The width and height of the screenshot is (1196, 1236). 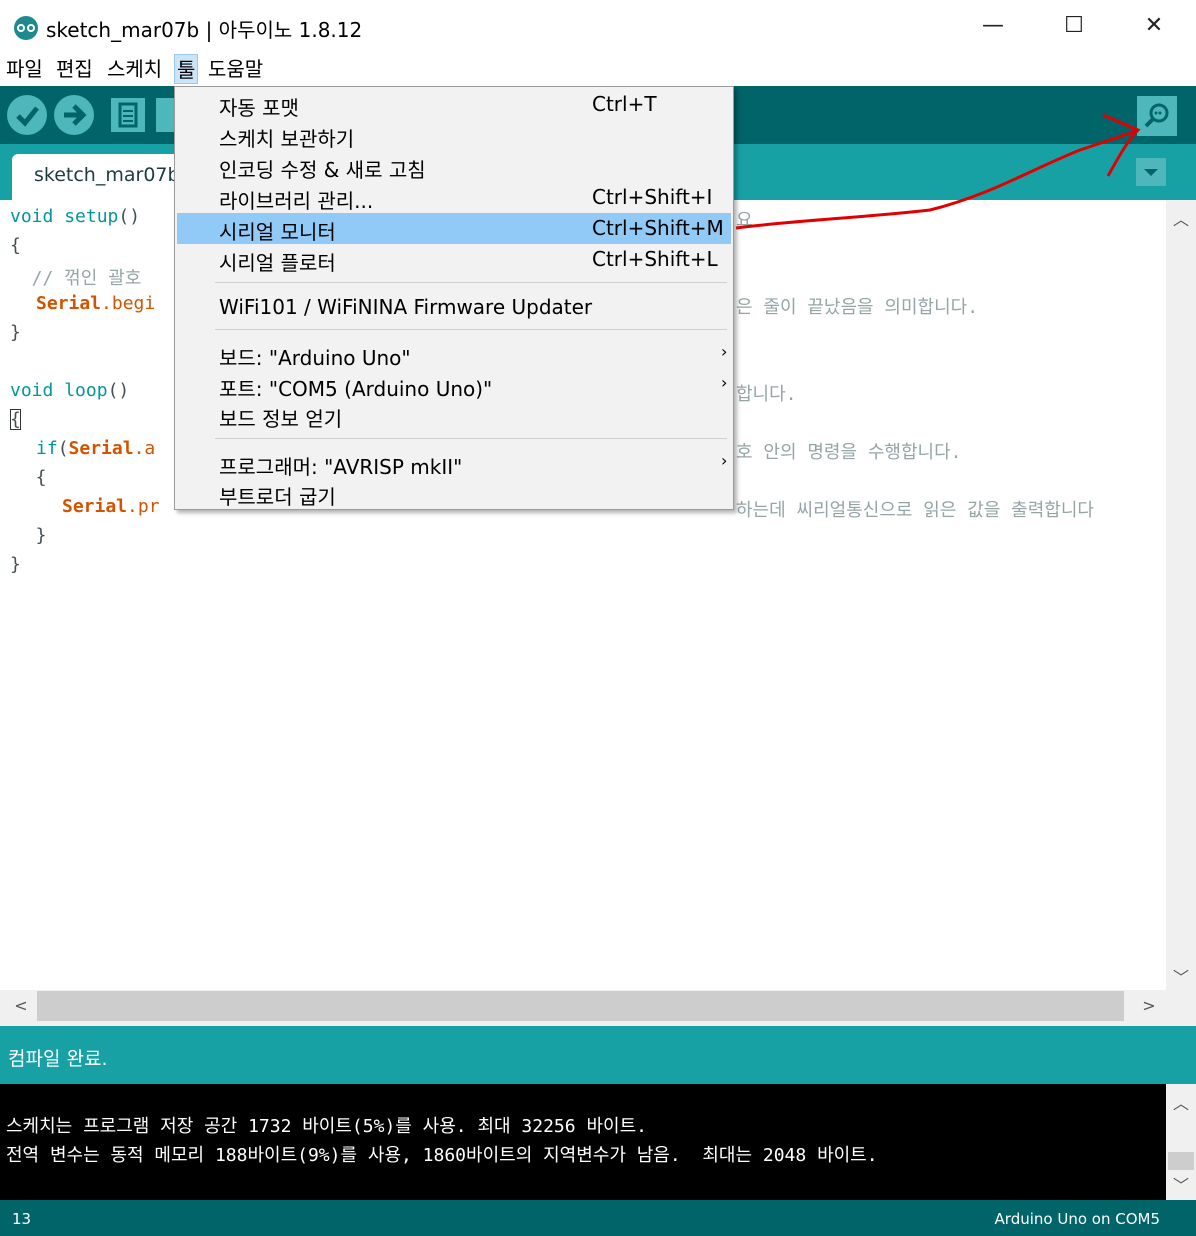 What do you see at coordinates (1181, 1142) in the screenshot?
I see `console-scrollbar: ︿ ﹀` at bounding box center [1181, 1142].